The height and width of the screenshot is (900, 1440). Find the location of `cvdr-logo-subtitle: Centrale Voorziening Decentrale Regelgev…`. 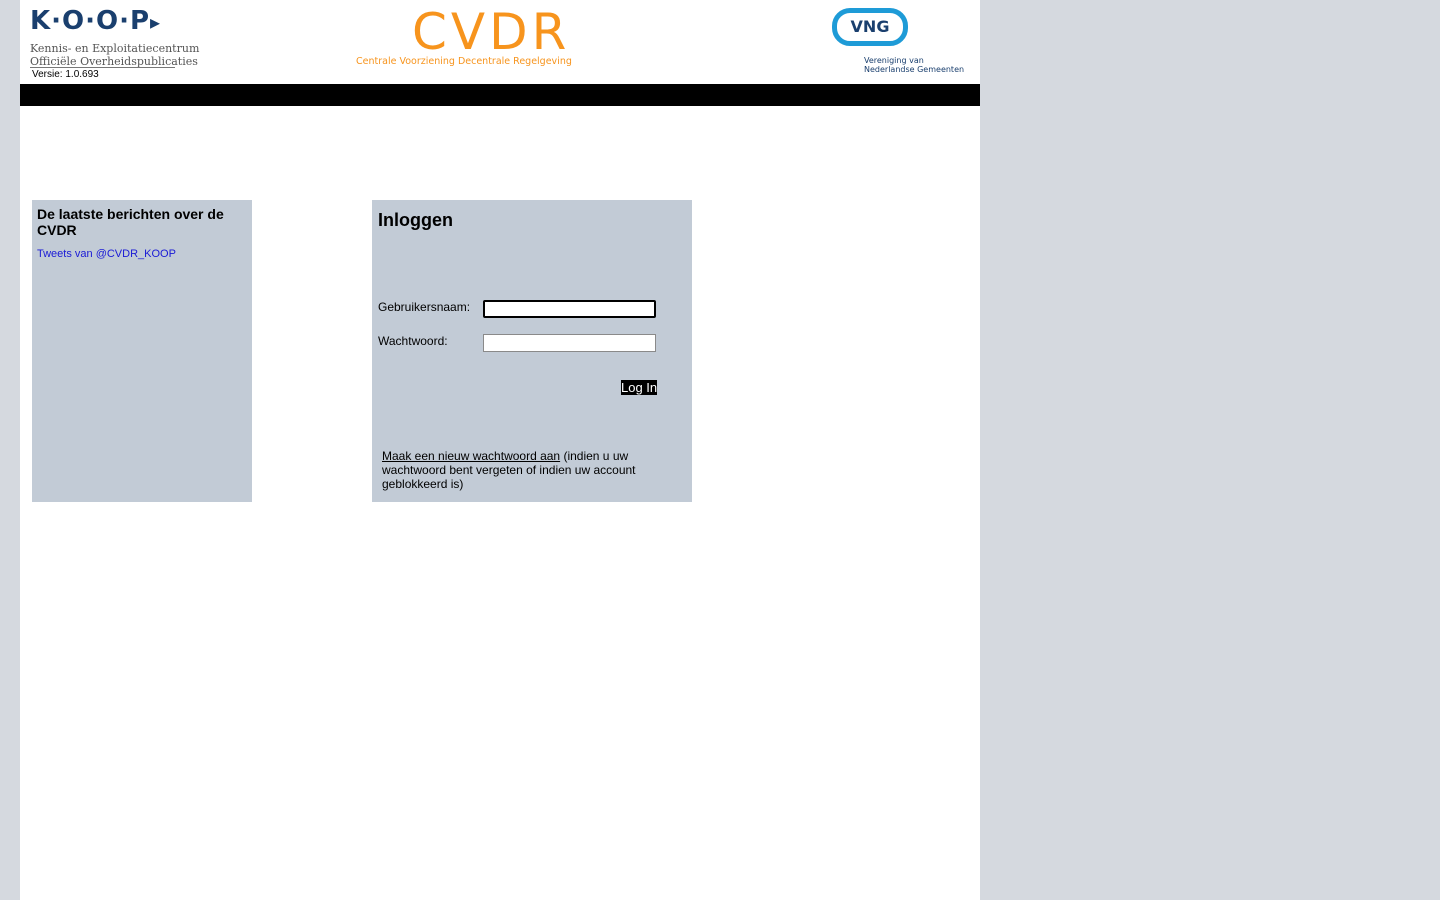

cvdr-logo-subtitle: Centrale Voorziening Decentrale Regelgev… is located at coordinates (464, 61).